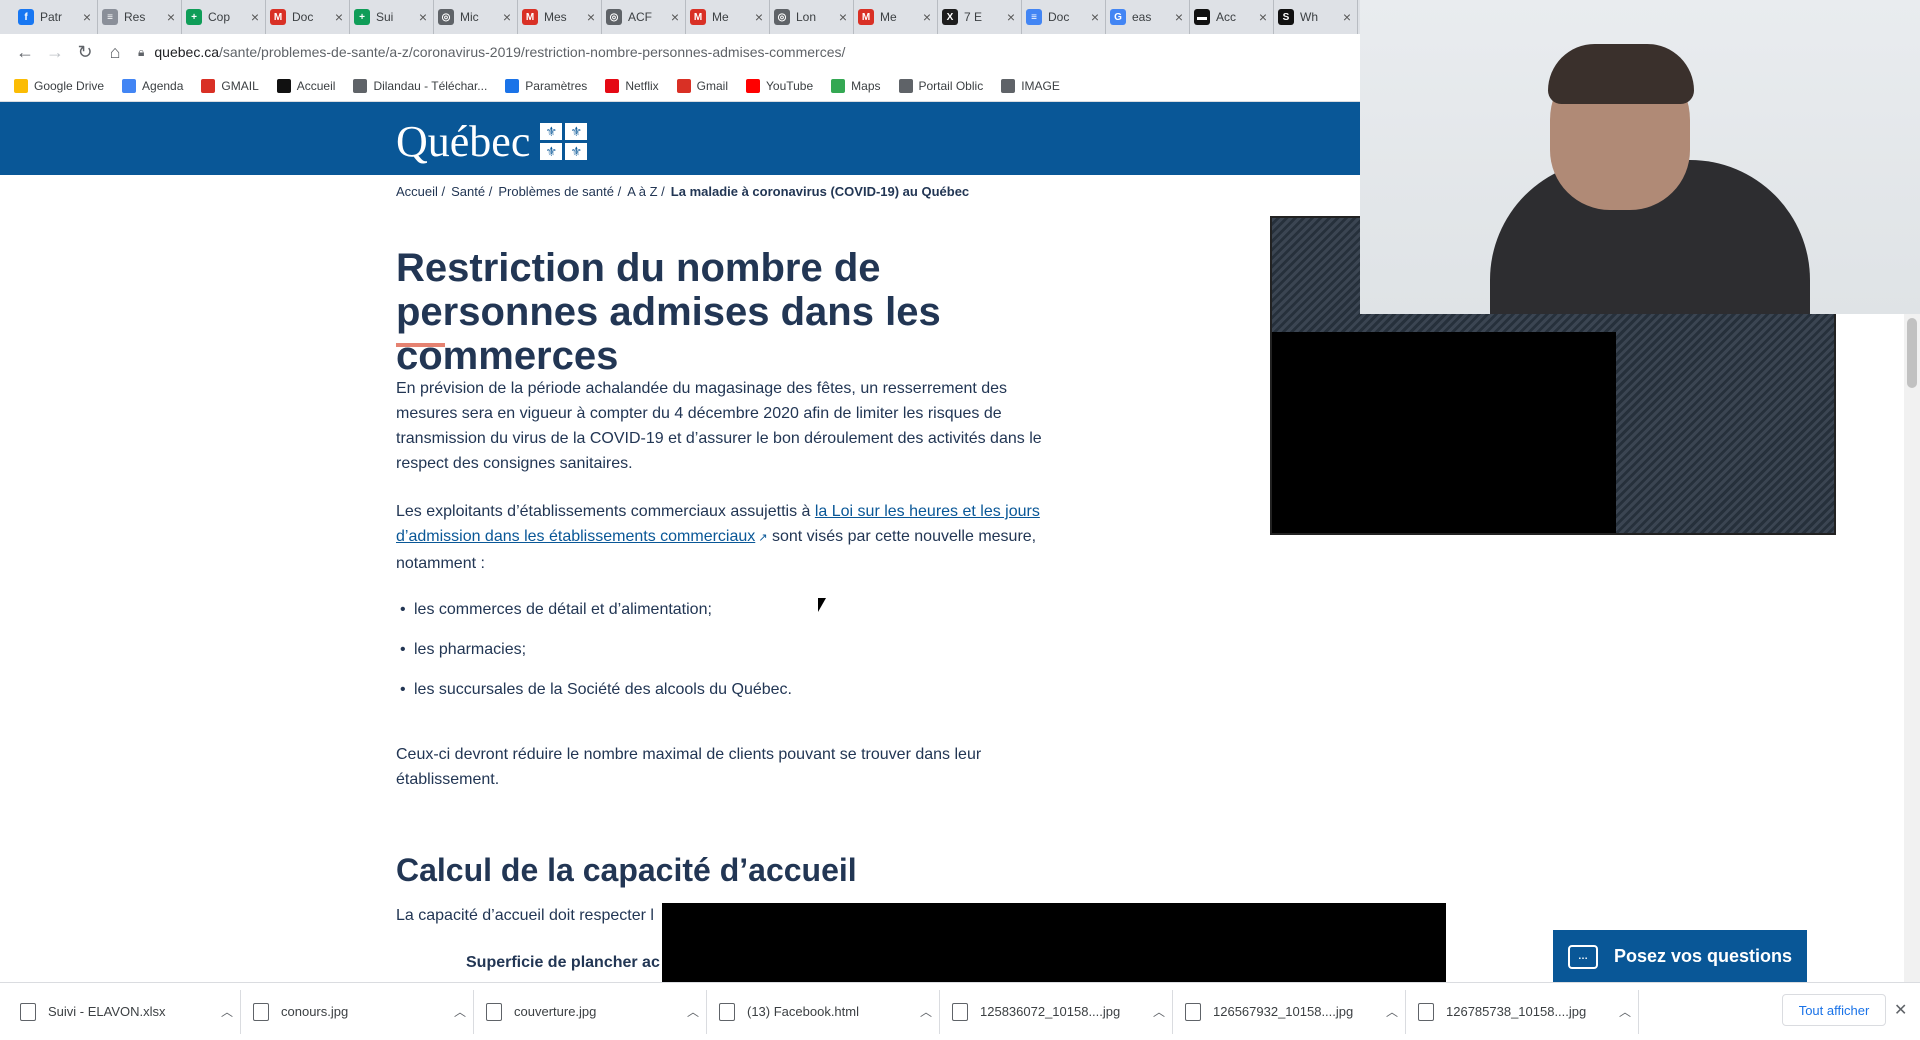 The image size is (1920, 1040). Describe the element at coordinates (420, 191) in the screenshot. I see `breadcrumb-accueil: Accueil /` at that location.